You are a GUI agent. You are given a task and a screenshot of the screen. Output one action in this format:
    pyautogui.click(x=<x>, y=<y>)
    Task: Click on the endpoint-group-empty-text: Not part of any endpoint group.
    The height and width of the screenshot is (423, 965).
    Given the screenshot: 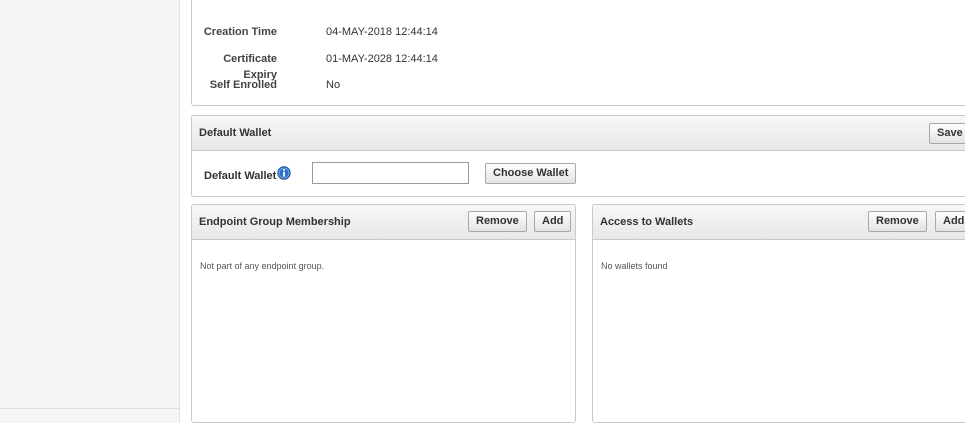 What is the action you would take?
    pyautogui.click(x=262, y=266)
    